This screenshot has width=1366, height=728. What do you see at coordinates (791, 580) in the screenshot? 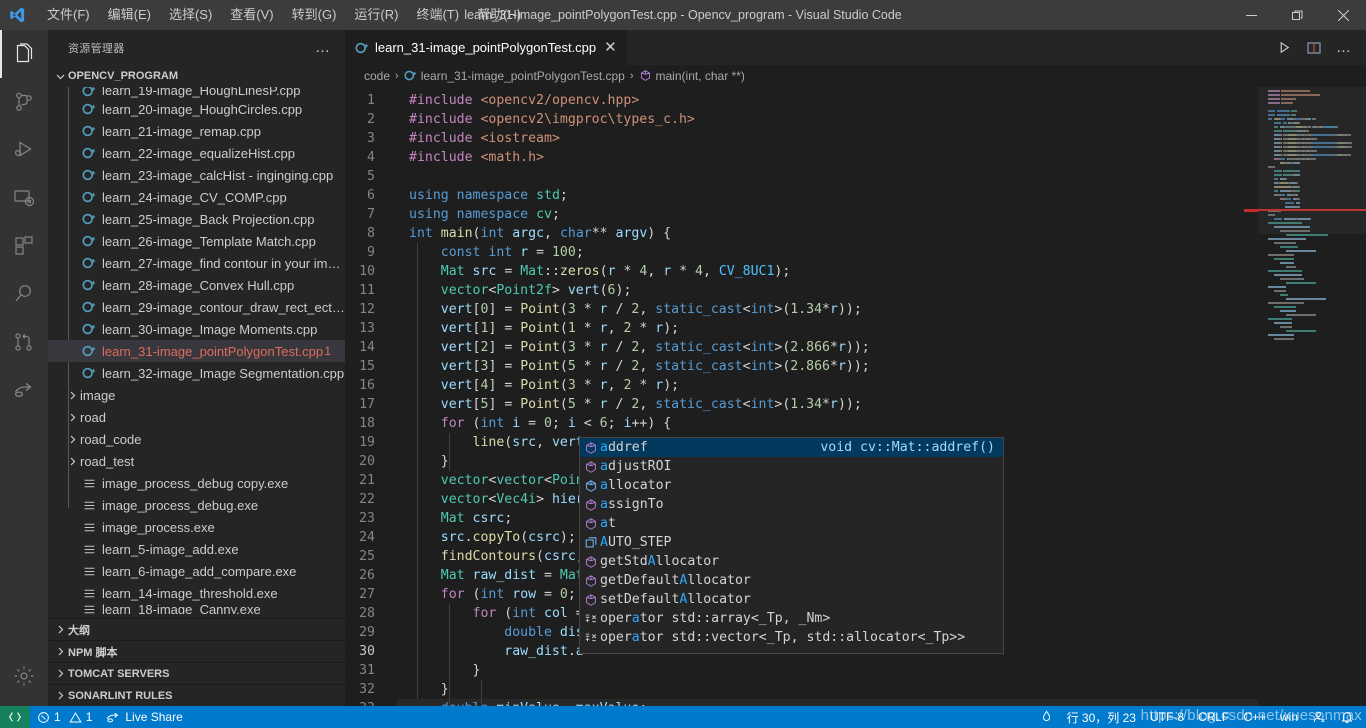
I see `suggest-item: getDefaultAllocator` at bounding box center [791, 580].